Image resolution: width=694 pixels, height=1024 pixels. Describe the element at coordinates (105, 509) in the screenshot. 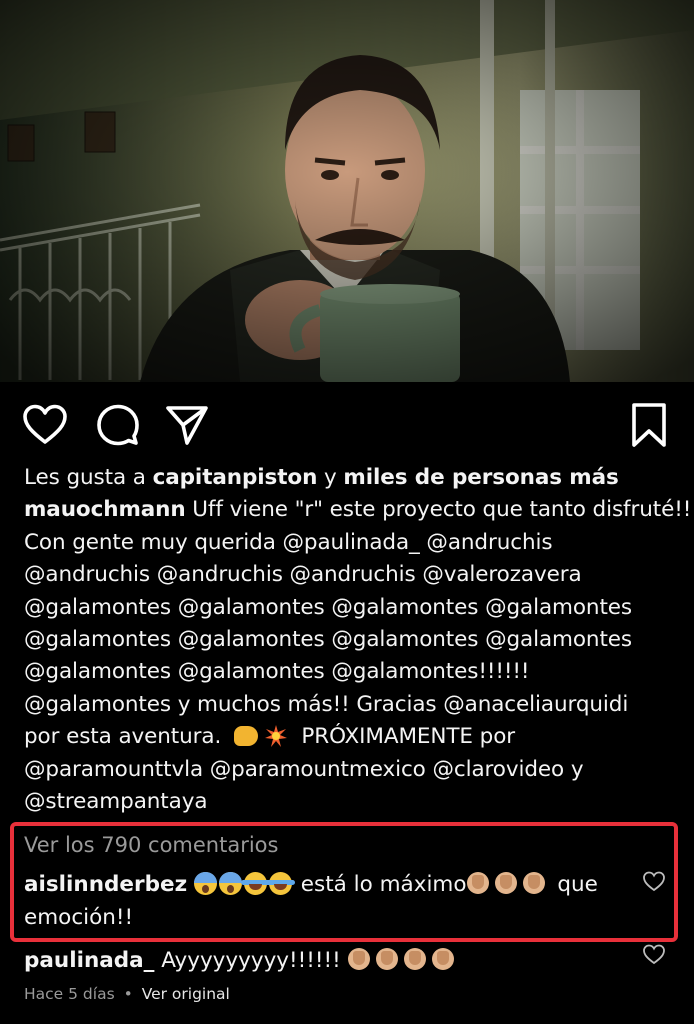

I see `post-author: mauochmann` at that location.